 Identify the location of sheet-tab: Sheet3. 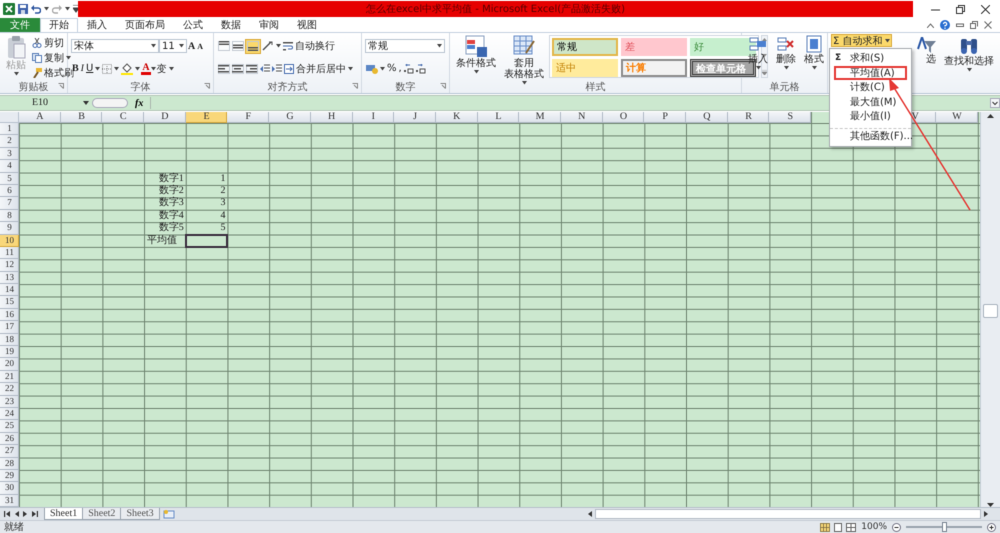
(140, 514).